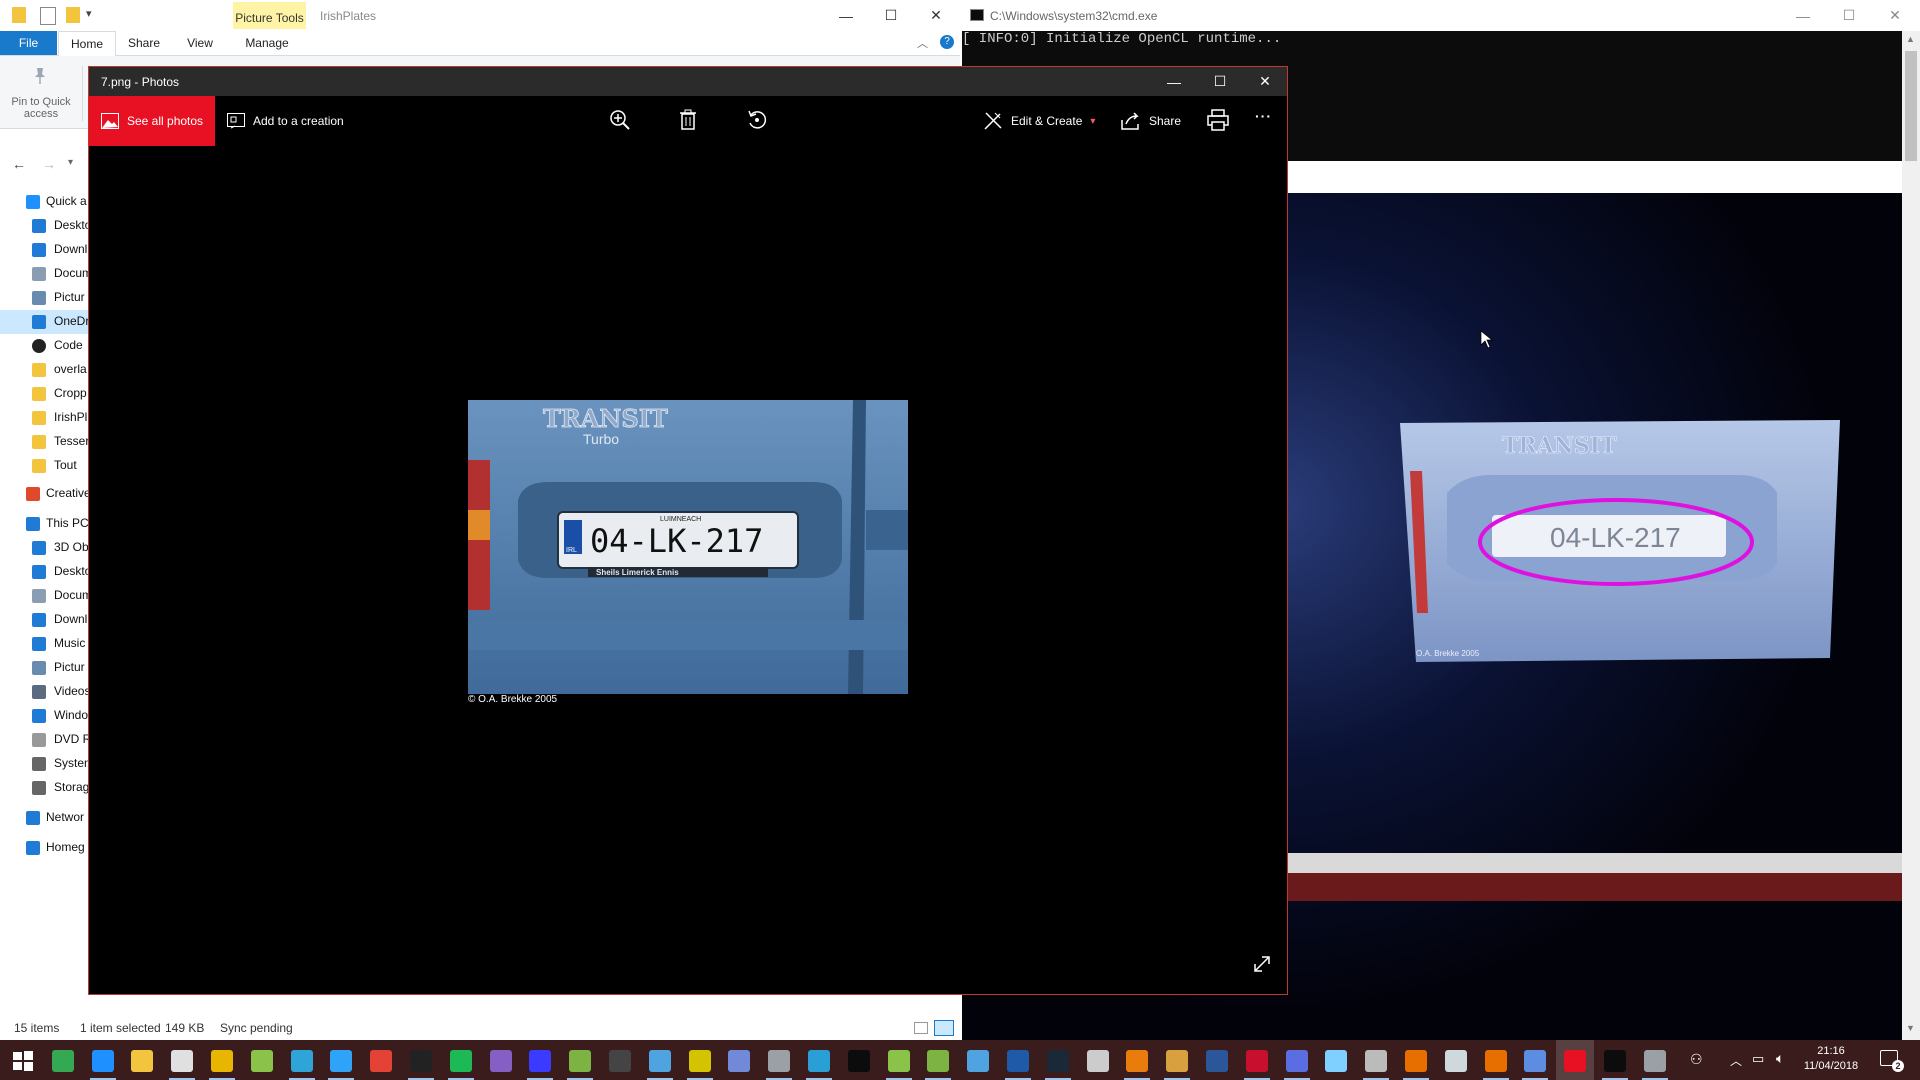 This screenshot has width=1920, height=1080. I want to click on share-button: Share, so click(1151, 121).